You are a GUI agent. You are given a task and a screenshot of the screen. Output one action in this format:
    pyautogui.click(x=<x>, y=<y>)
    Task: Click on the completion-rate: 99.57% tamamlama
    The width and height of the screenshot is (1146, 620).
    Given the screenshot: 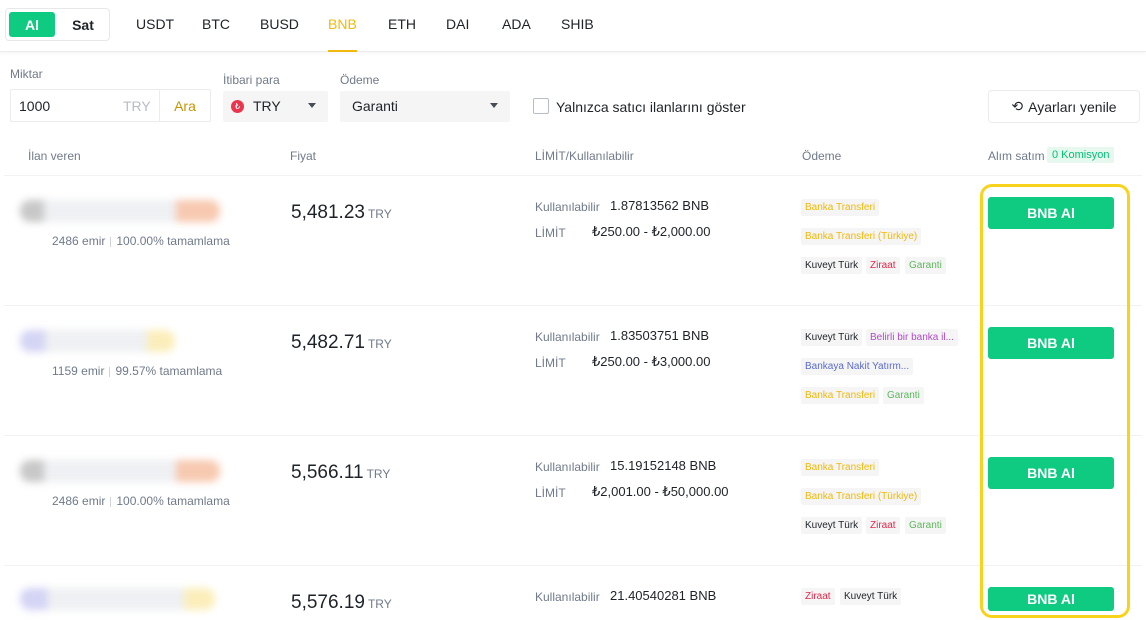 What is the action you would take?
    pyautogui.click(x=169, y=371)
    